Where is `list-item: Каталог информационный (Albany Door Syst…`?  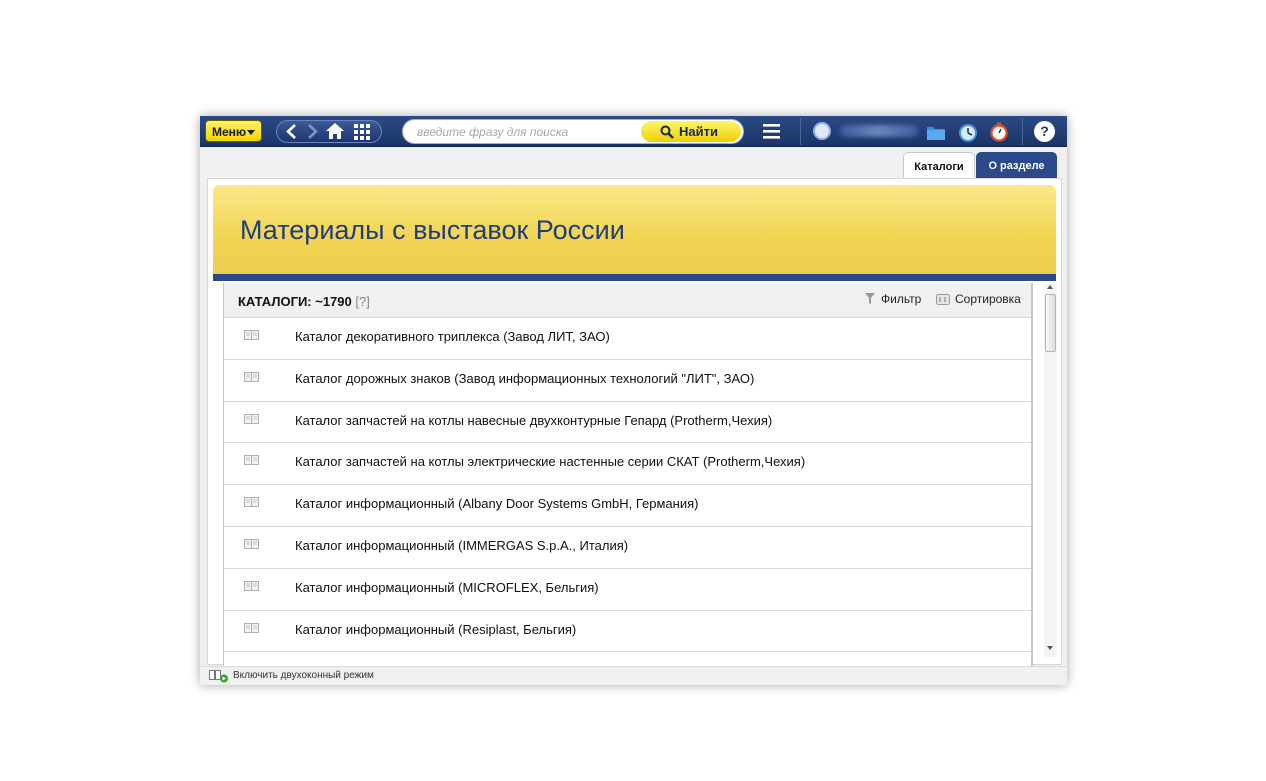
list-item: Каталог информационный (Albany Door Syst… is located at coordinates (627, 506).